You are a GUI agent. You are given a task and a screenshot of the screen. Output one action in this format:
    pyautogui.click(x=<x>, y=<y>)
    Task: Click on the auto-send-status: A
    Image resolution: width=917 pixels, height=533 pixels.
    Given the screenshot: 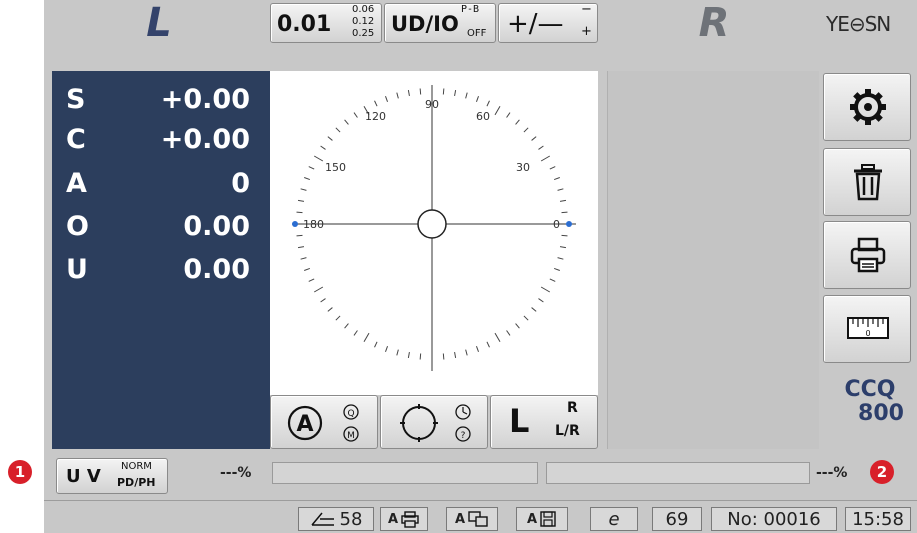 What is the action you would take?
    pyautogui.click(x=472, y=519)
    